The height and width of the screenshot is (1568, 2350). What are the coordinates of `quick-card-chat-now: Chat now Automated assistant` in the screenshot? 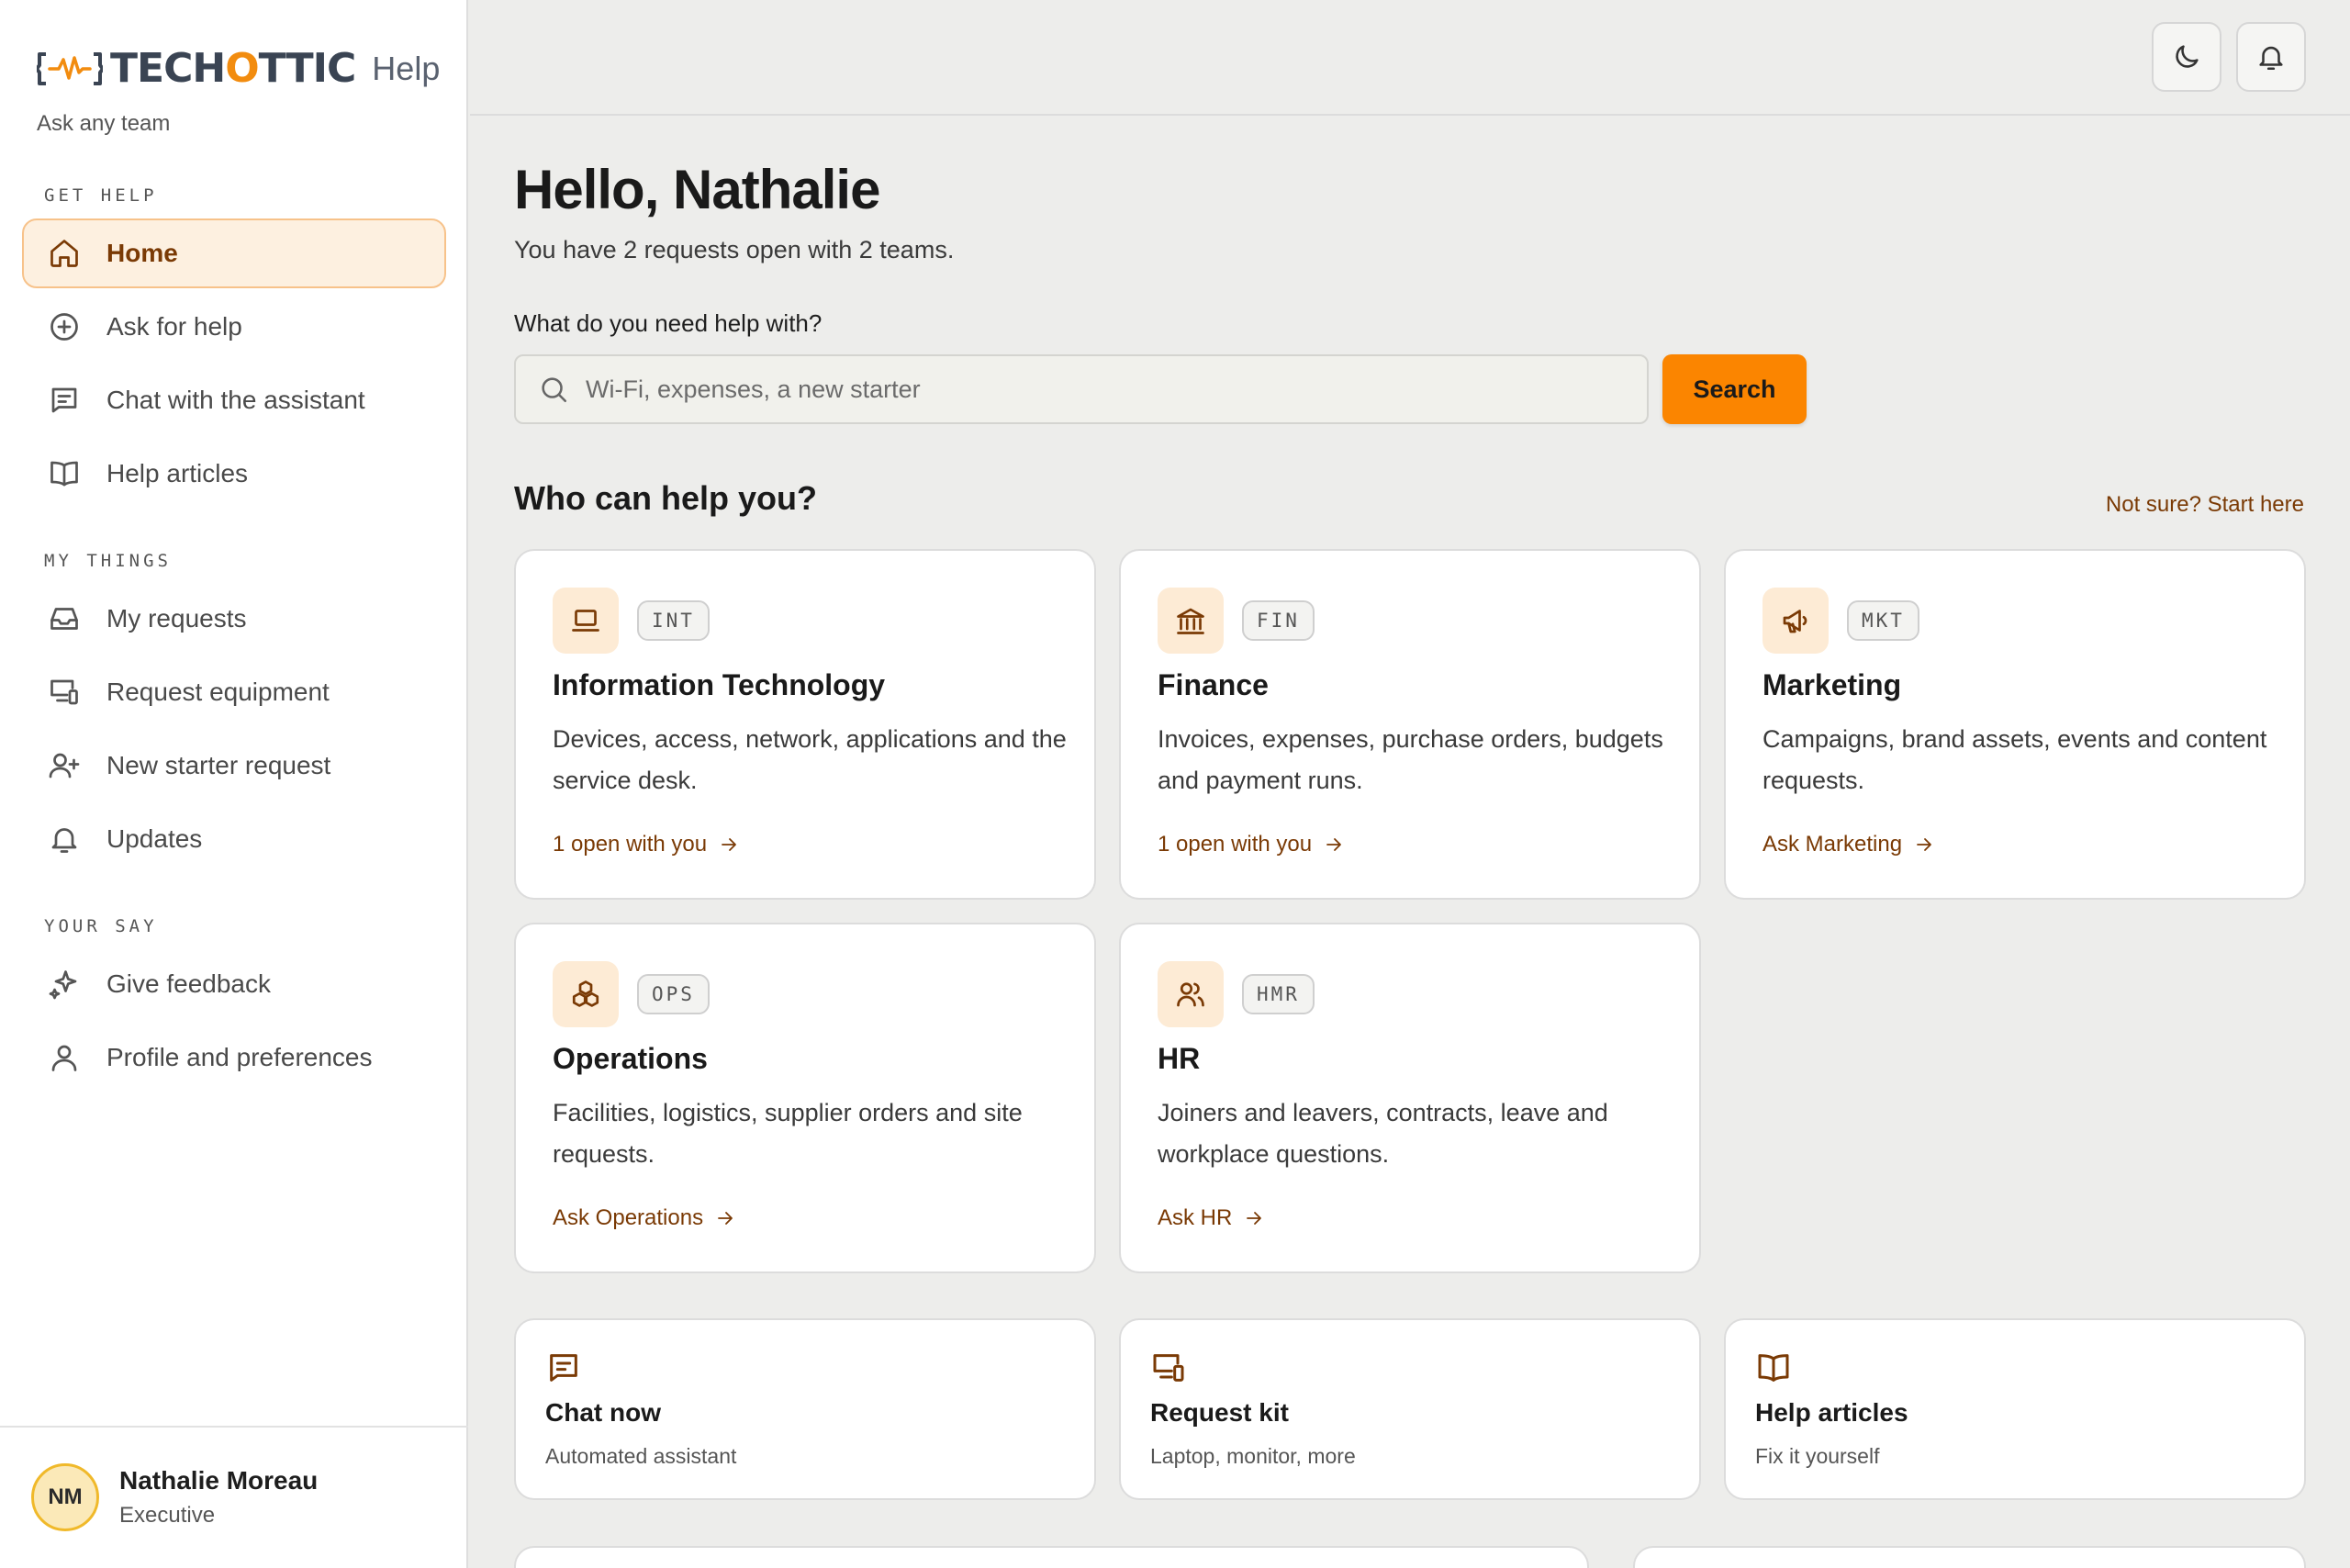 It's located at (805, 1409).